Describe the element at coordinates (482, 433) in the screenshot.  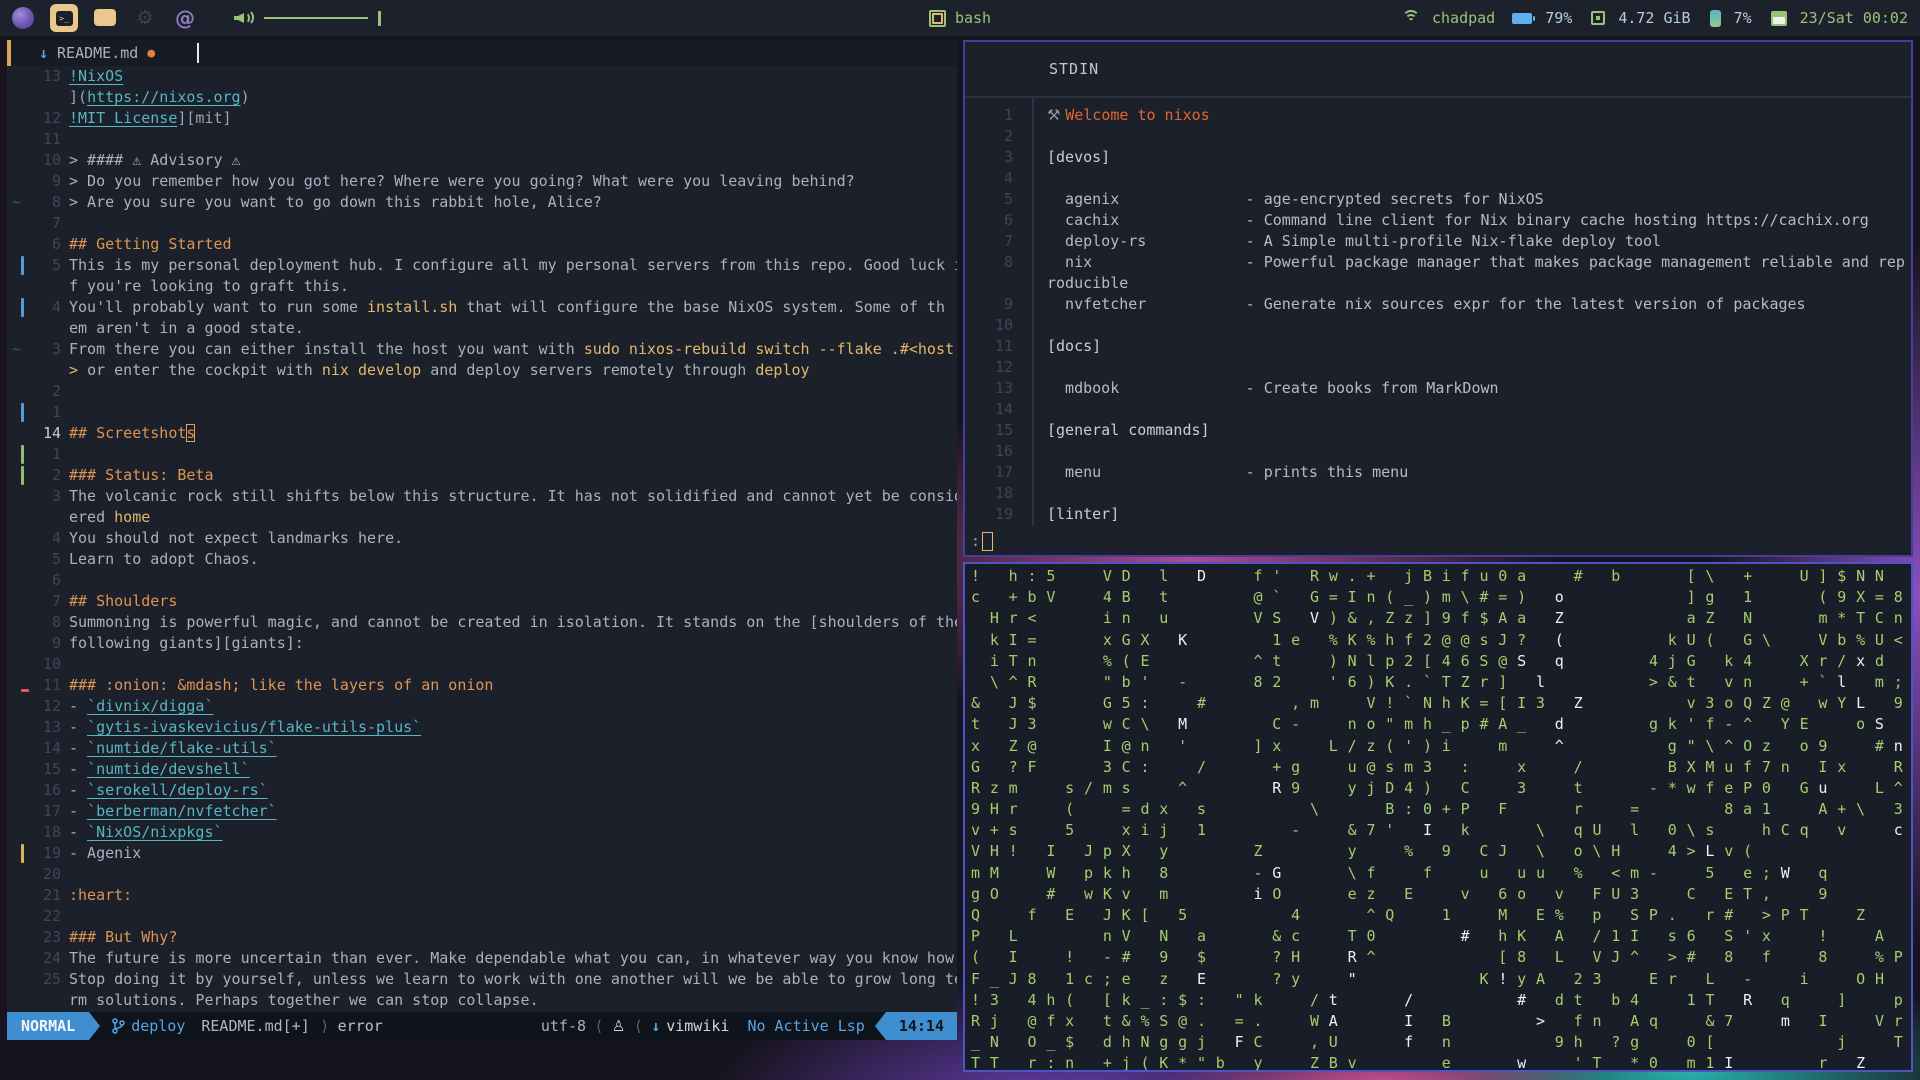
I see `editor-line: 14 ## Screetshots` at that location.